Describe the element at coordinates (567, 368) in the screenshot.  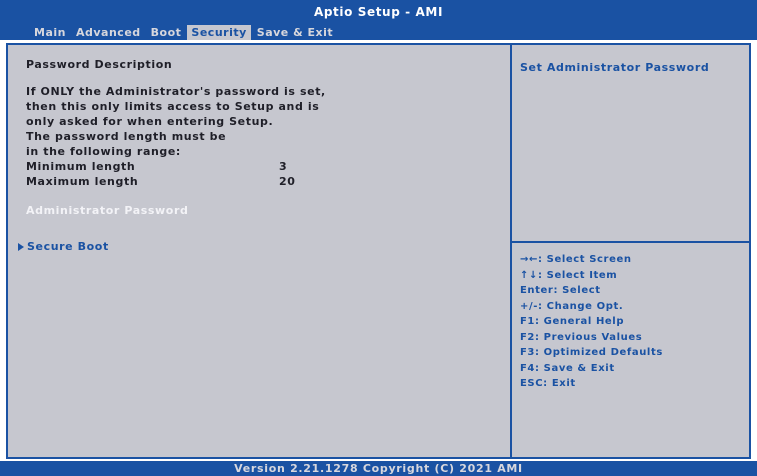
I see `key-hint: F4: Save & Exit` at that location.